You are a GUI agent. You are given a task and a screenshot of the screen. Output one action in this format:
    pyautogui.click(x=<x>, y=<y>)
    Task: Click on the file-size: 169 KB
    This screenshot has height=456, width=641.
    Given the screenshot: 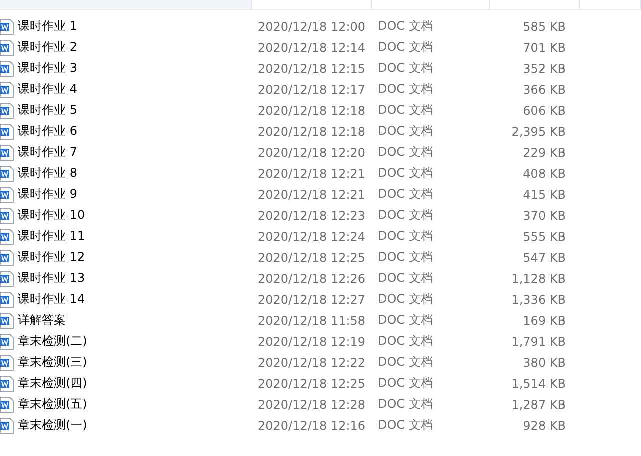 What is the action you would take?
    pyautogui.click(x=544, y=321)
    